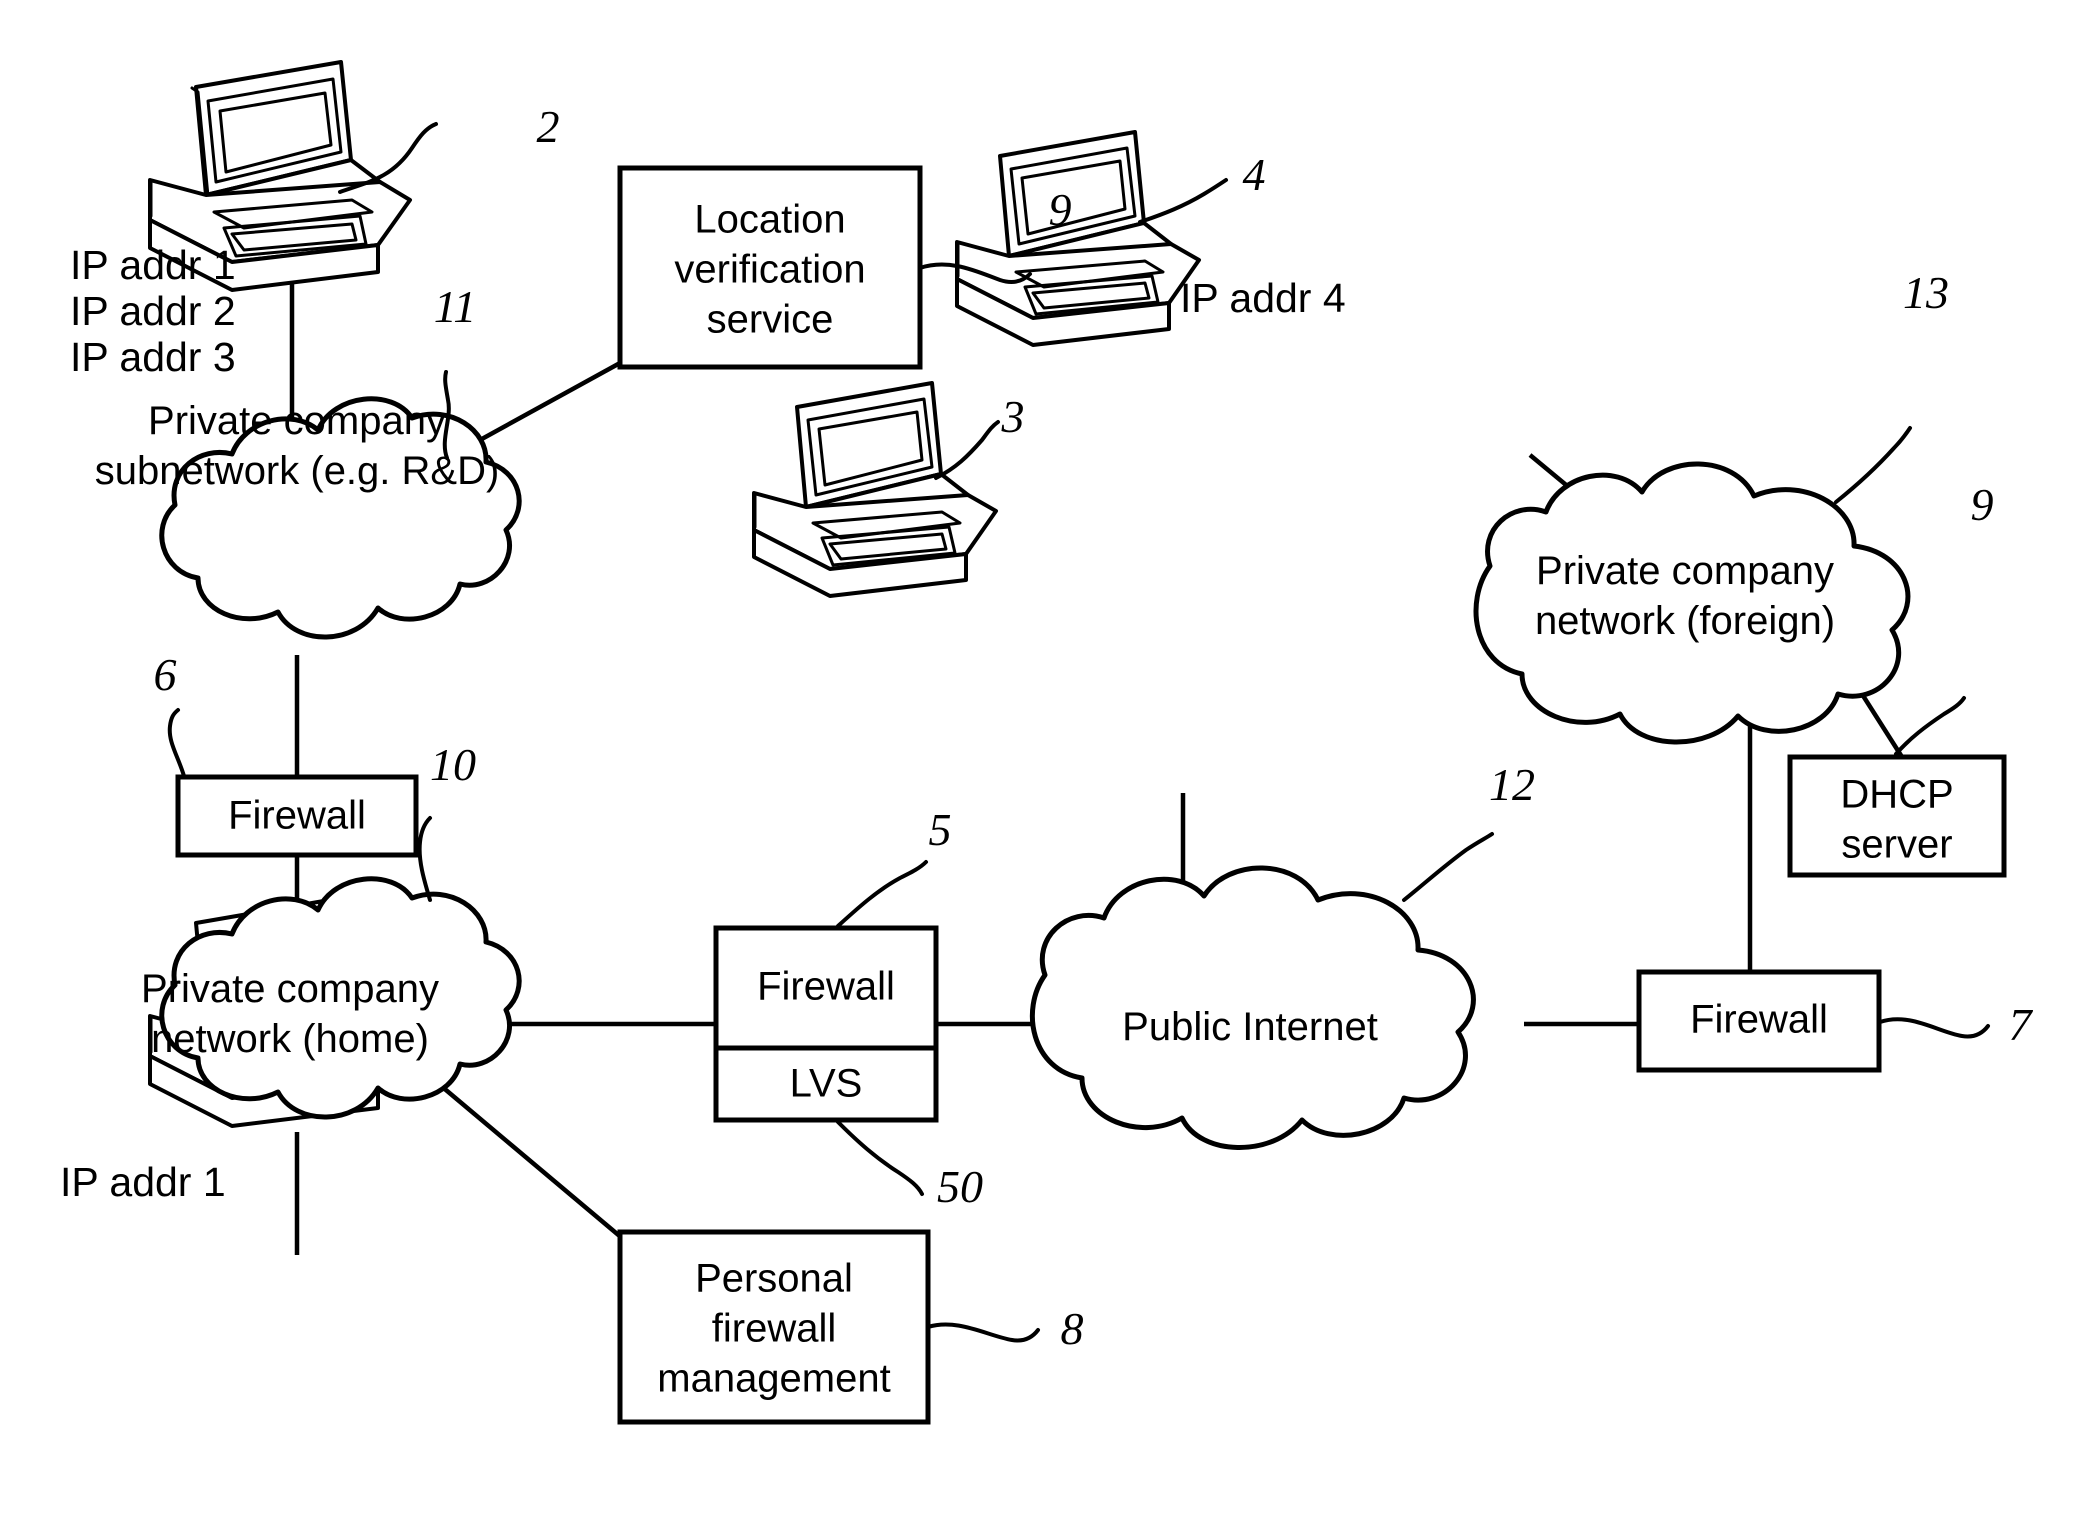 This screenshot has width=2086, height=1515. I want to click on lvs-box-line2: verification, so click(769, 270).